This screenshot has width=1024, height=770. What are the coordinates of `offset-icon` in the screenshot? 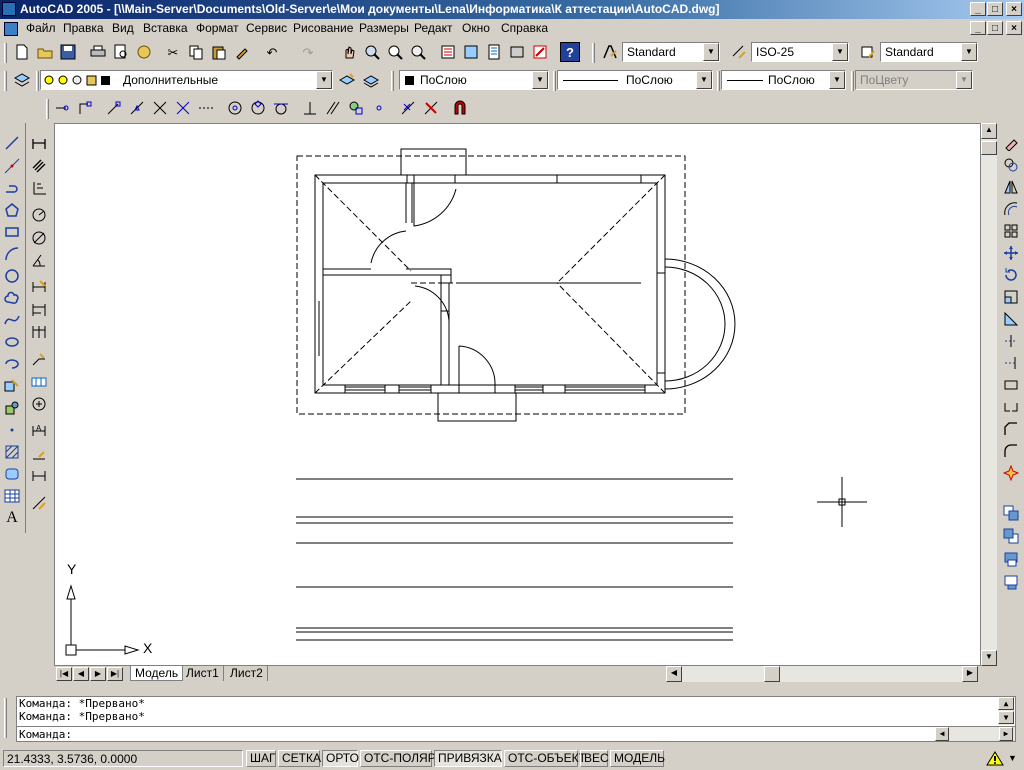 It's located at (1011, 209).